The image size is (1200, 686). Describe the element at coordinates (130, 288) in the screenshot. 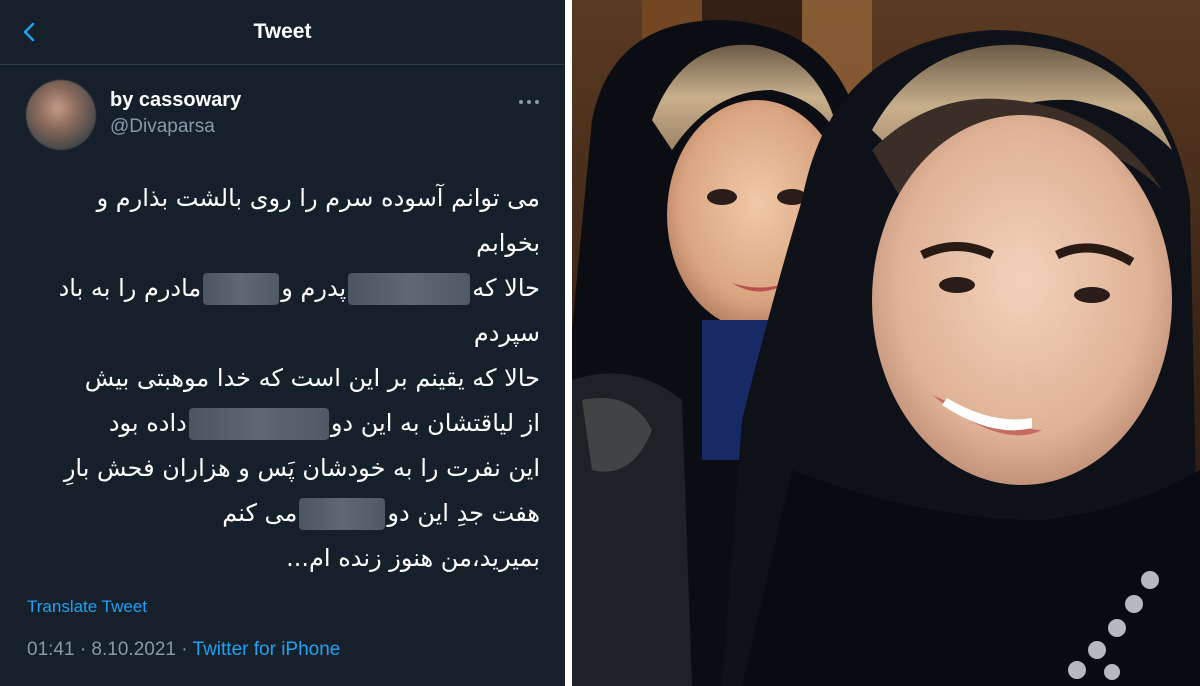

I see `tweet-text-segment: مادرم را به باد` at that location.